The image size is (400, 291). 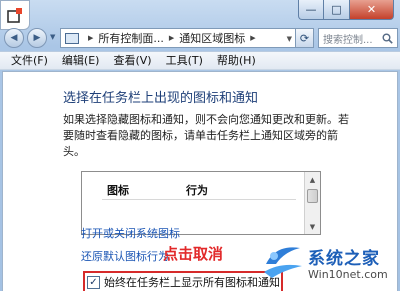 What do you see at coordinates (348, 274) in the screenshot?
I see `watermark-url: Win10net.com` at bounding box center [348, 274].